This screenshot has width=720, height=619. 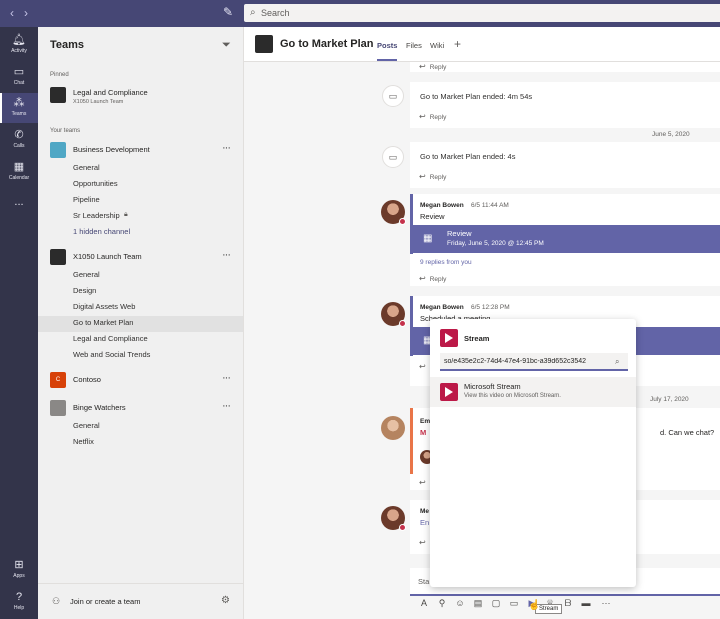 What do you see at coordinates (56, 601) in the screenshot?
I see `add-team-icon: ⚇` at bounding box center [56, 601].